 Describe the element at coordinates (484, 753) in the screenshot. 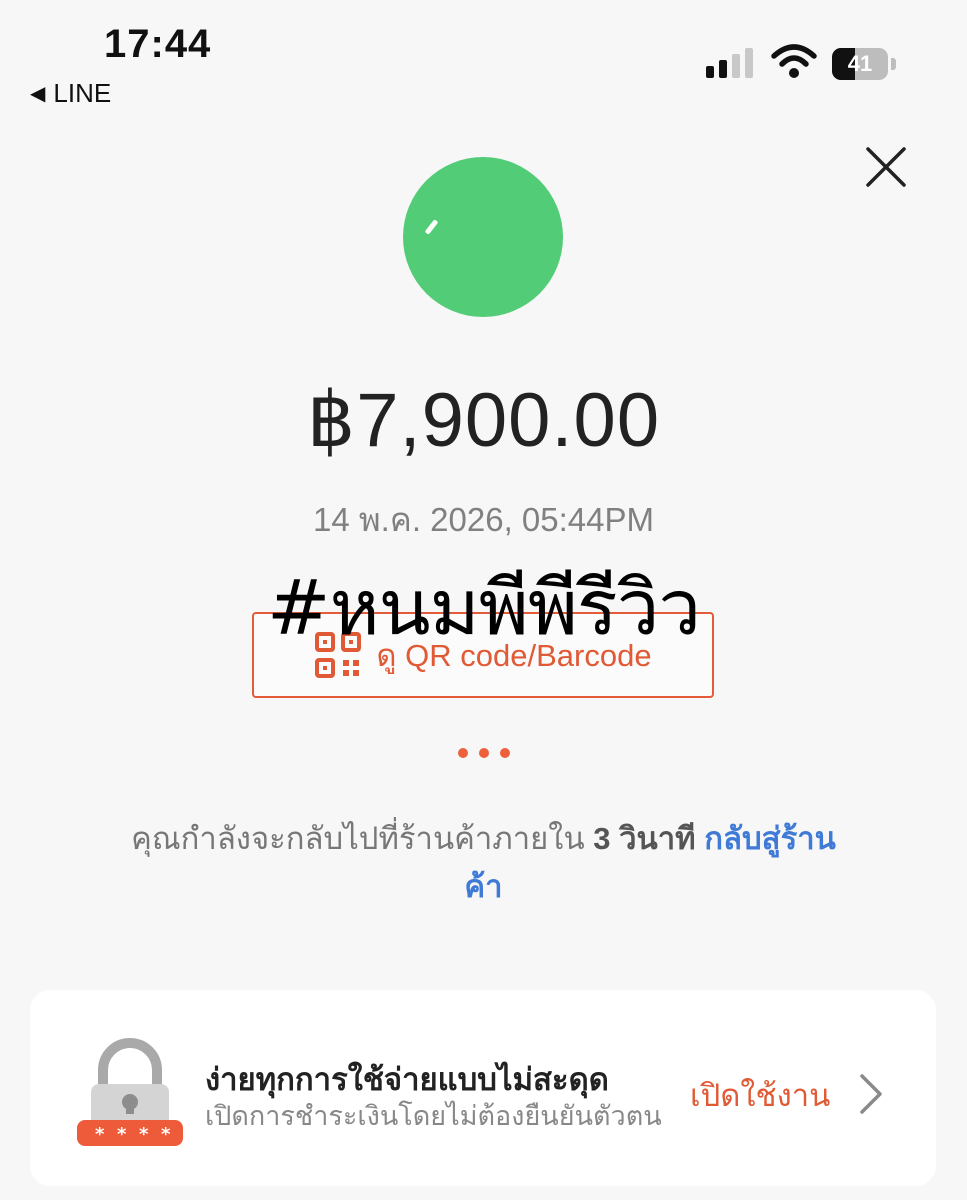

I see `more-dots` at that location.